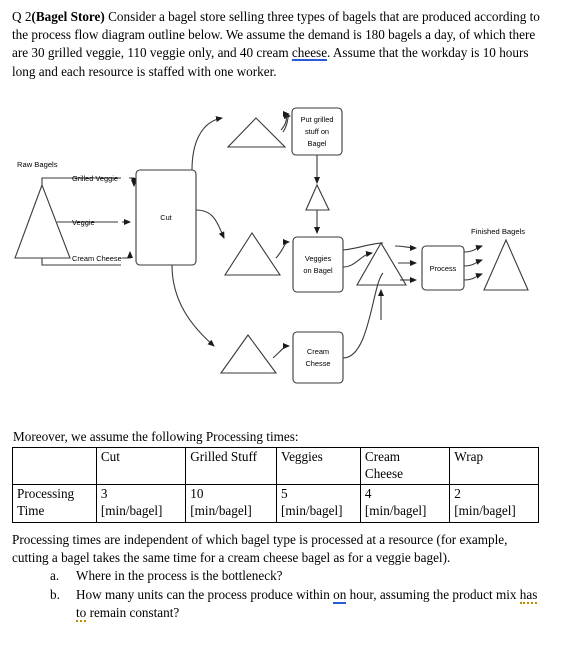 The height and width of the screenshot is (658, 583). What do you see at coordinates (46, 493) in the screenshot?
I see `row-label-line1: Processing` at bounding box center [46, 493].